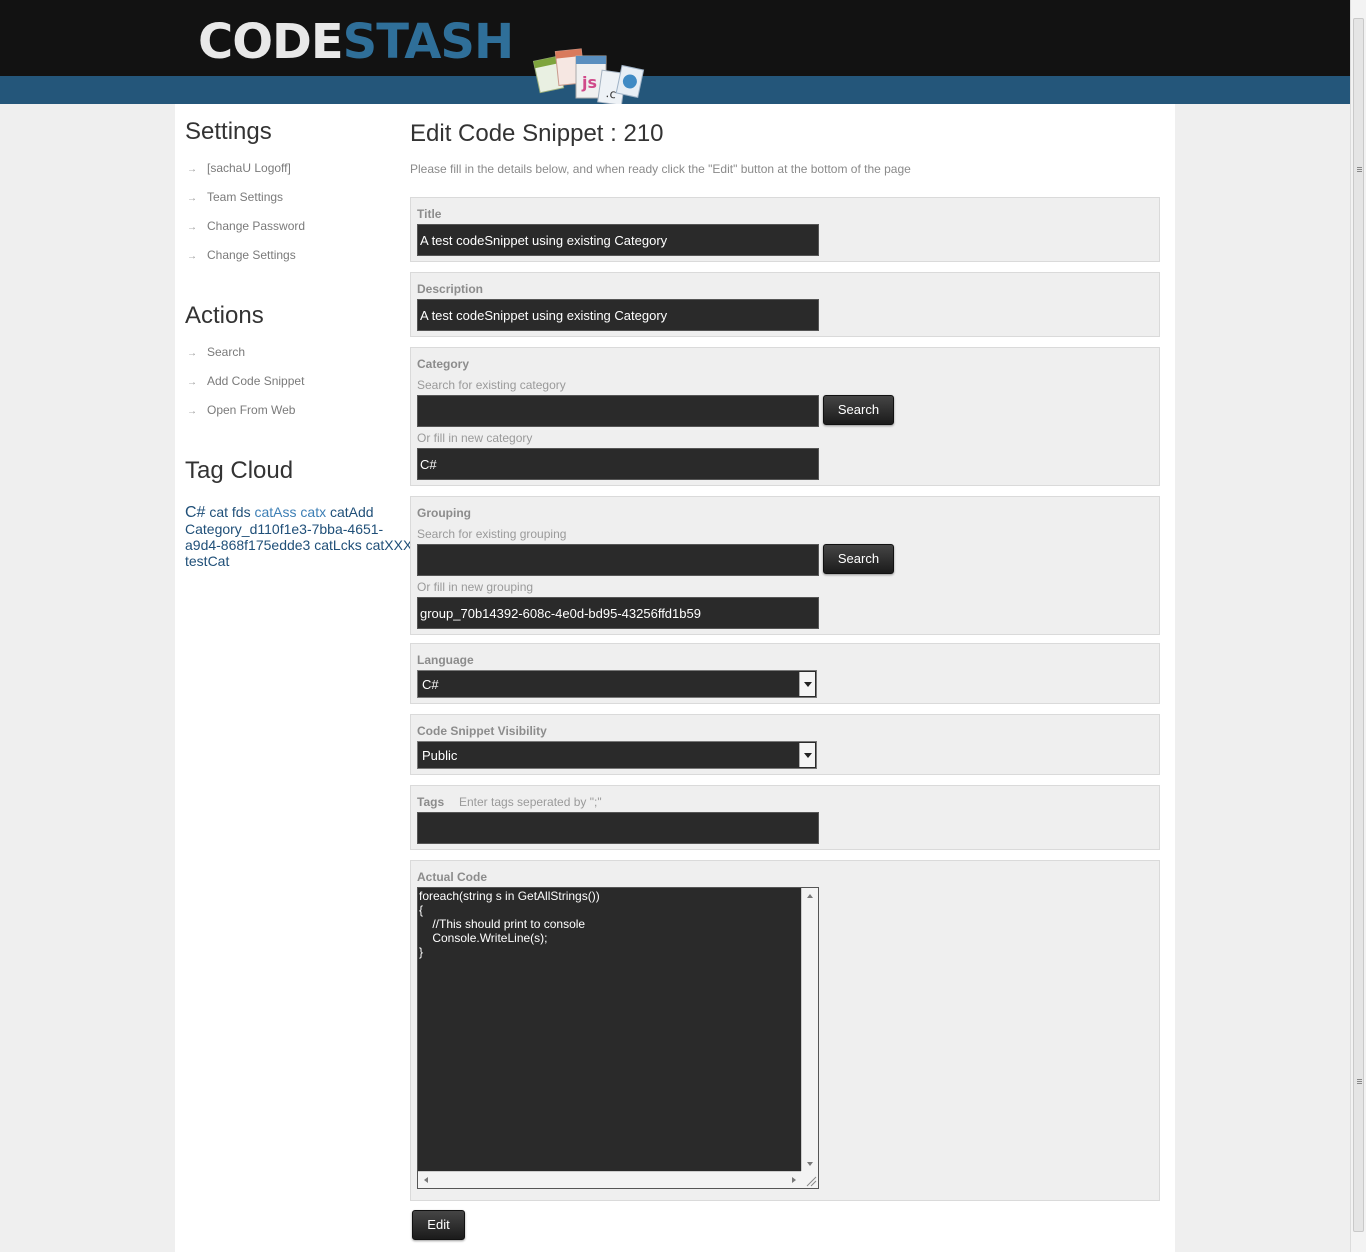 The width and height of the screenshot is (1366, 1252). I want to click on grouping-new-input, so click(618, 613).